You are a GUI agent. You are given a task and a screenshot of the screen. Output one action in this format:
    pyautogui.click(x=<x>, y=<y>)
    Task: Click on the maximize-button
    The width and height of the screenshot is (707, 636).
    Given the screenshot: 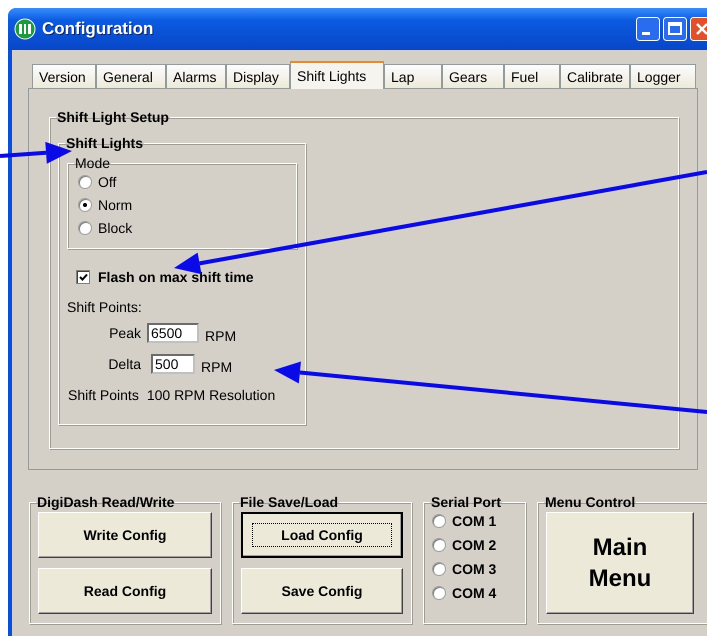 What is the action you would take?
    pyautogui.click(x=675, y=29)
    